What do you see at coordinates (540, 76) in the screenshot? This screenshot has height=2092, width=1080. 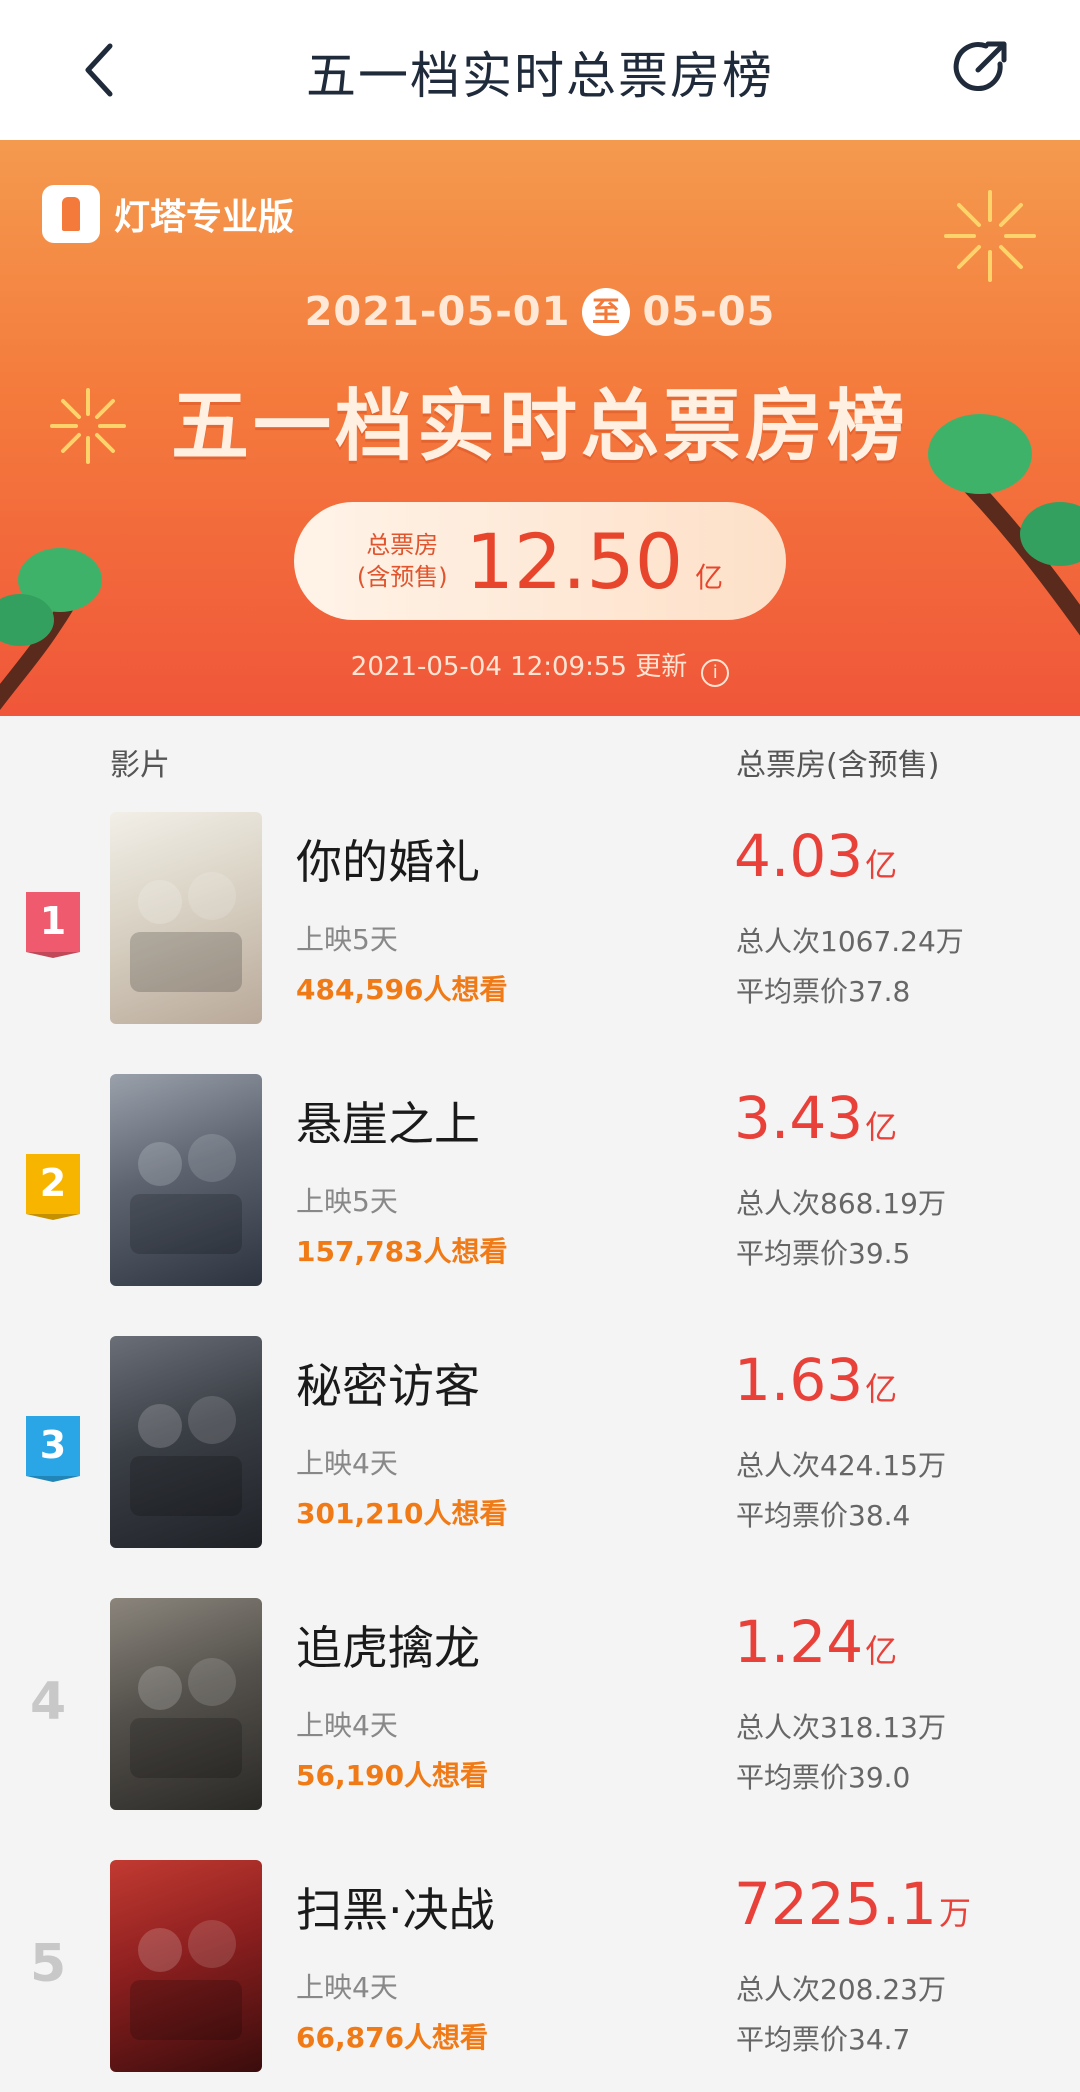 I see `page-title: 五一档实时总票房榜` at bounding box center [540, 76].